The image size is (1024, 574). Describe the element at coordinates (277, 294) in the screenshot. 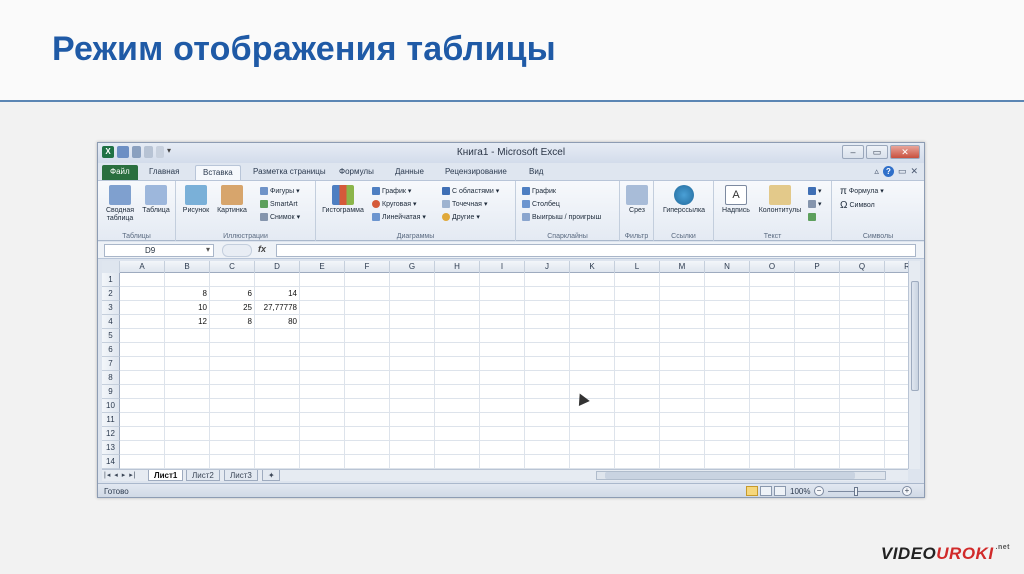

I see `cell-d2: 14` at that location.